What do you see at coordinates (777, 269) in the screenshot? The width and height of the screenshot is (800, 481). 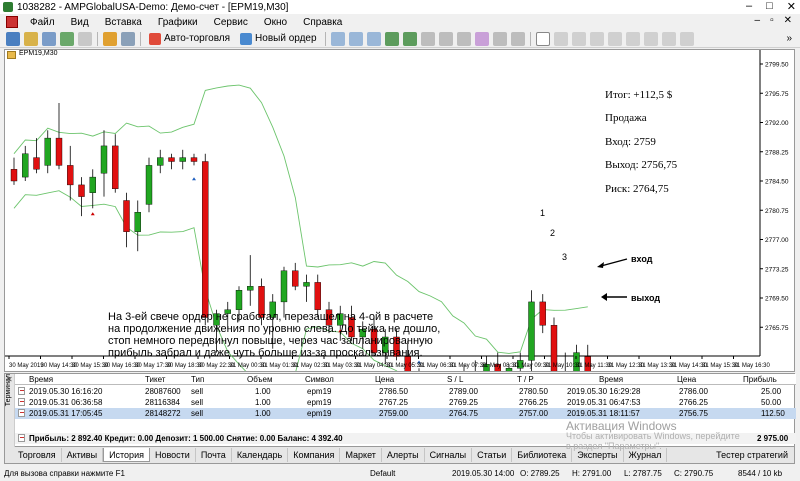 I see `y-tick-label: 2773.25` at bounding box center [777, 269].